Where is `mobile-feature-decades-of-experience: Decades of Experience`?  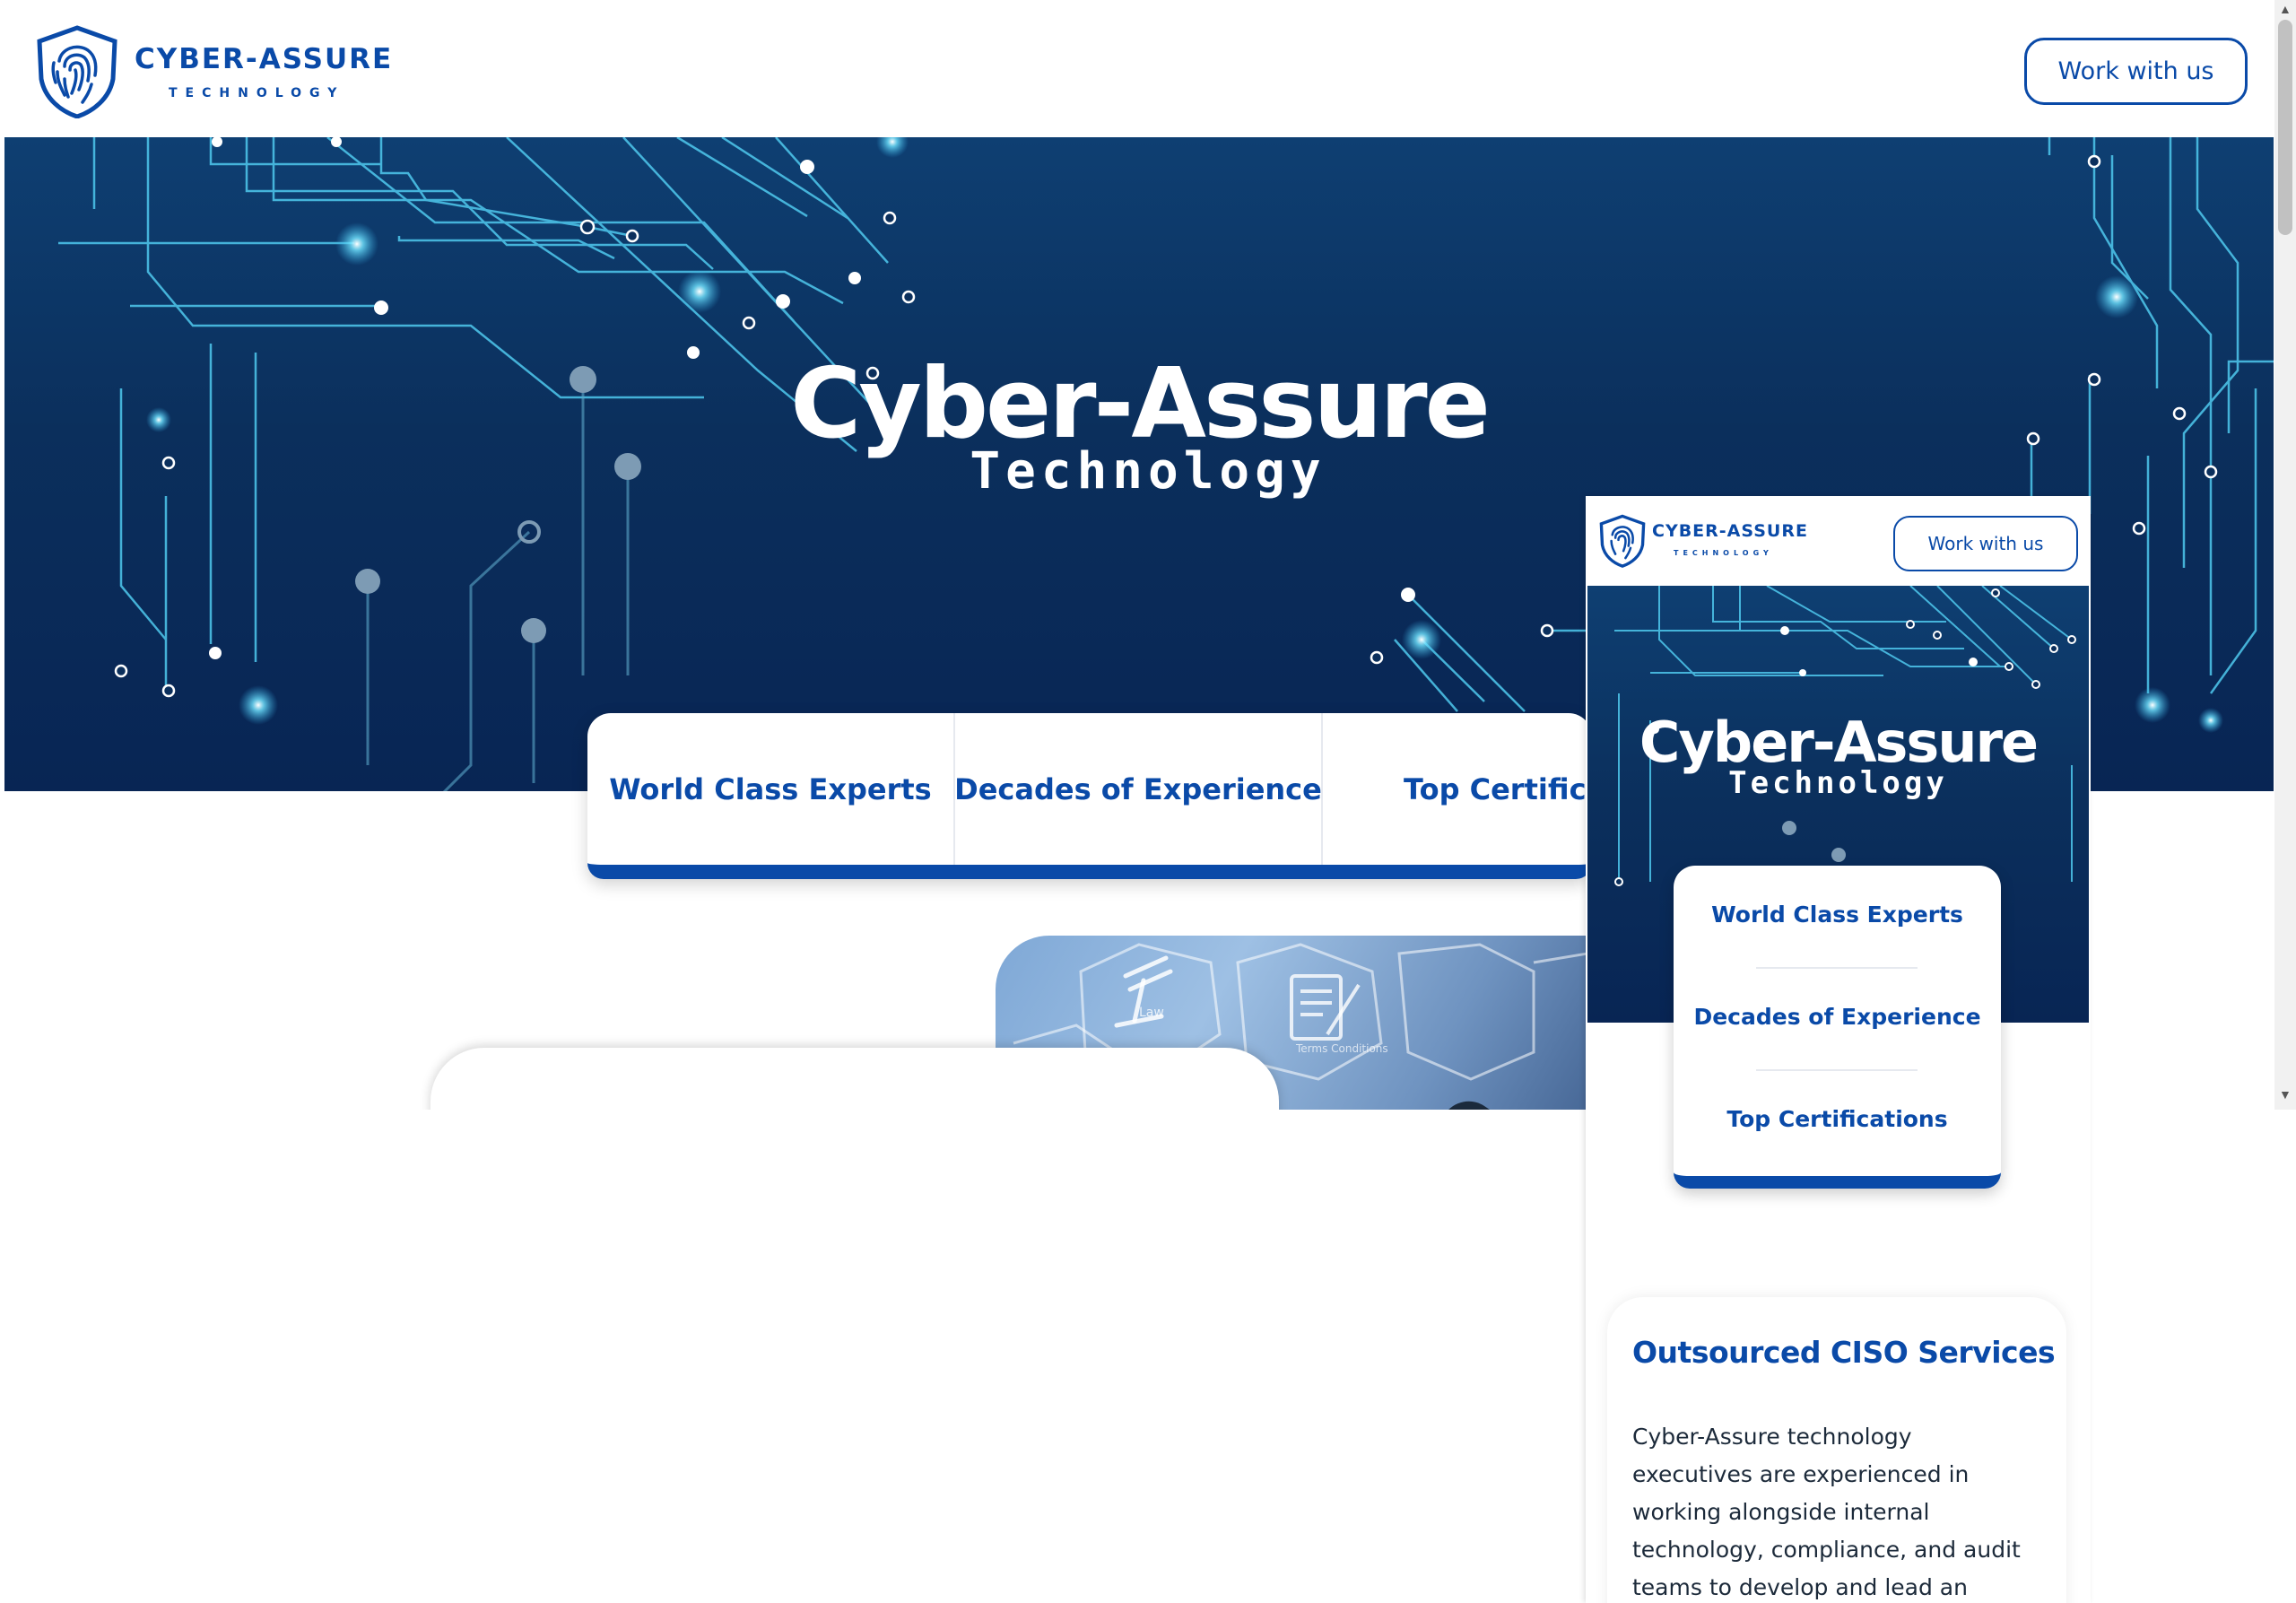
mobile-feature-decades-of-experience: Decades of Experience is located at coordinates (1837, 1017).